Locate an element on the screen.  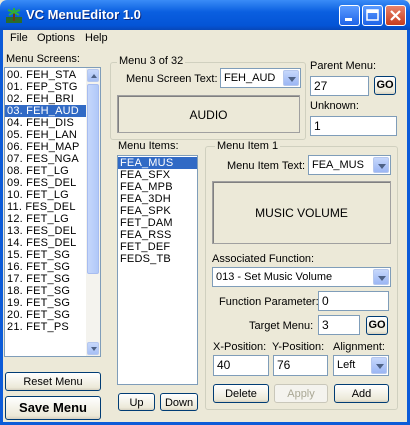
list-item: 20. FET_SG is located at coordinates (45, 315).